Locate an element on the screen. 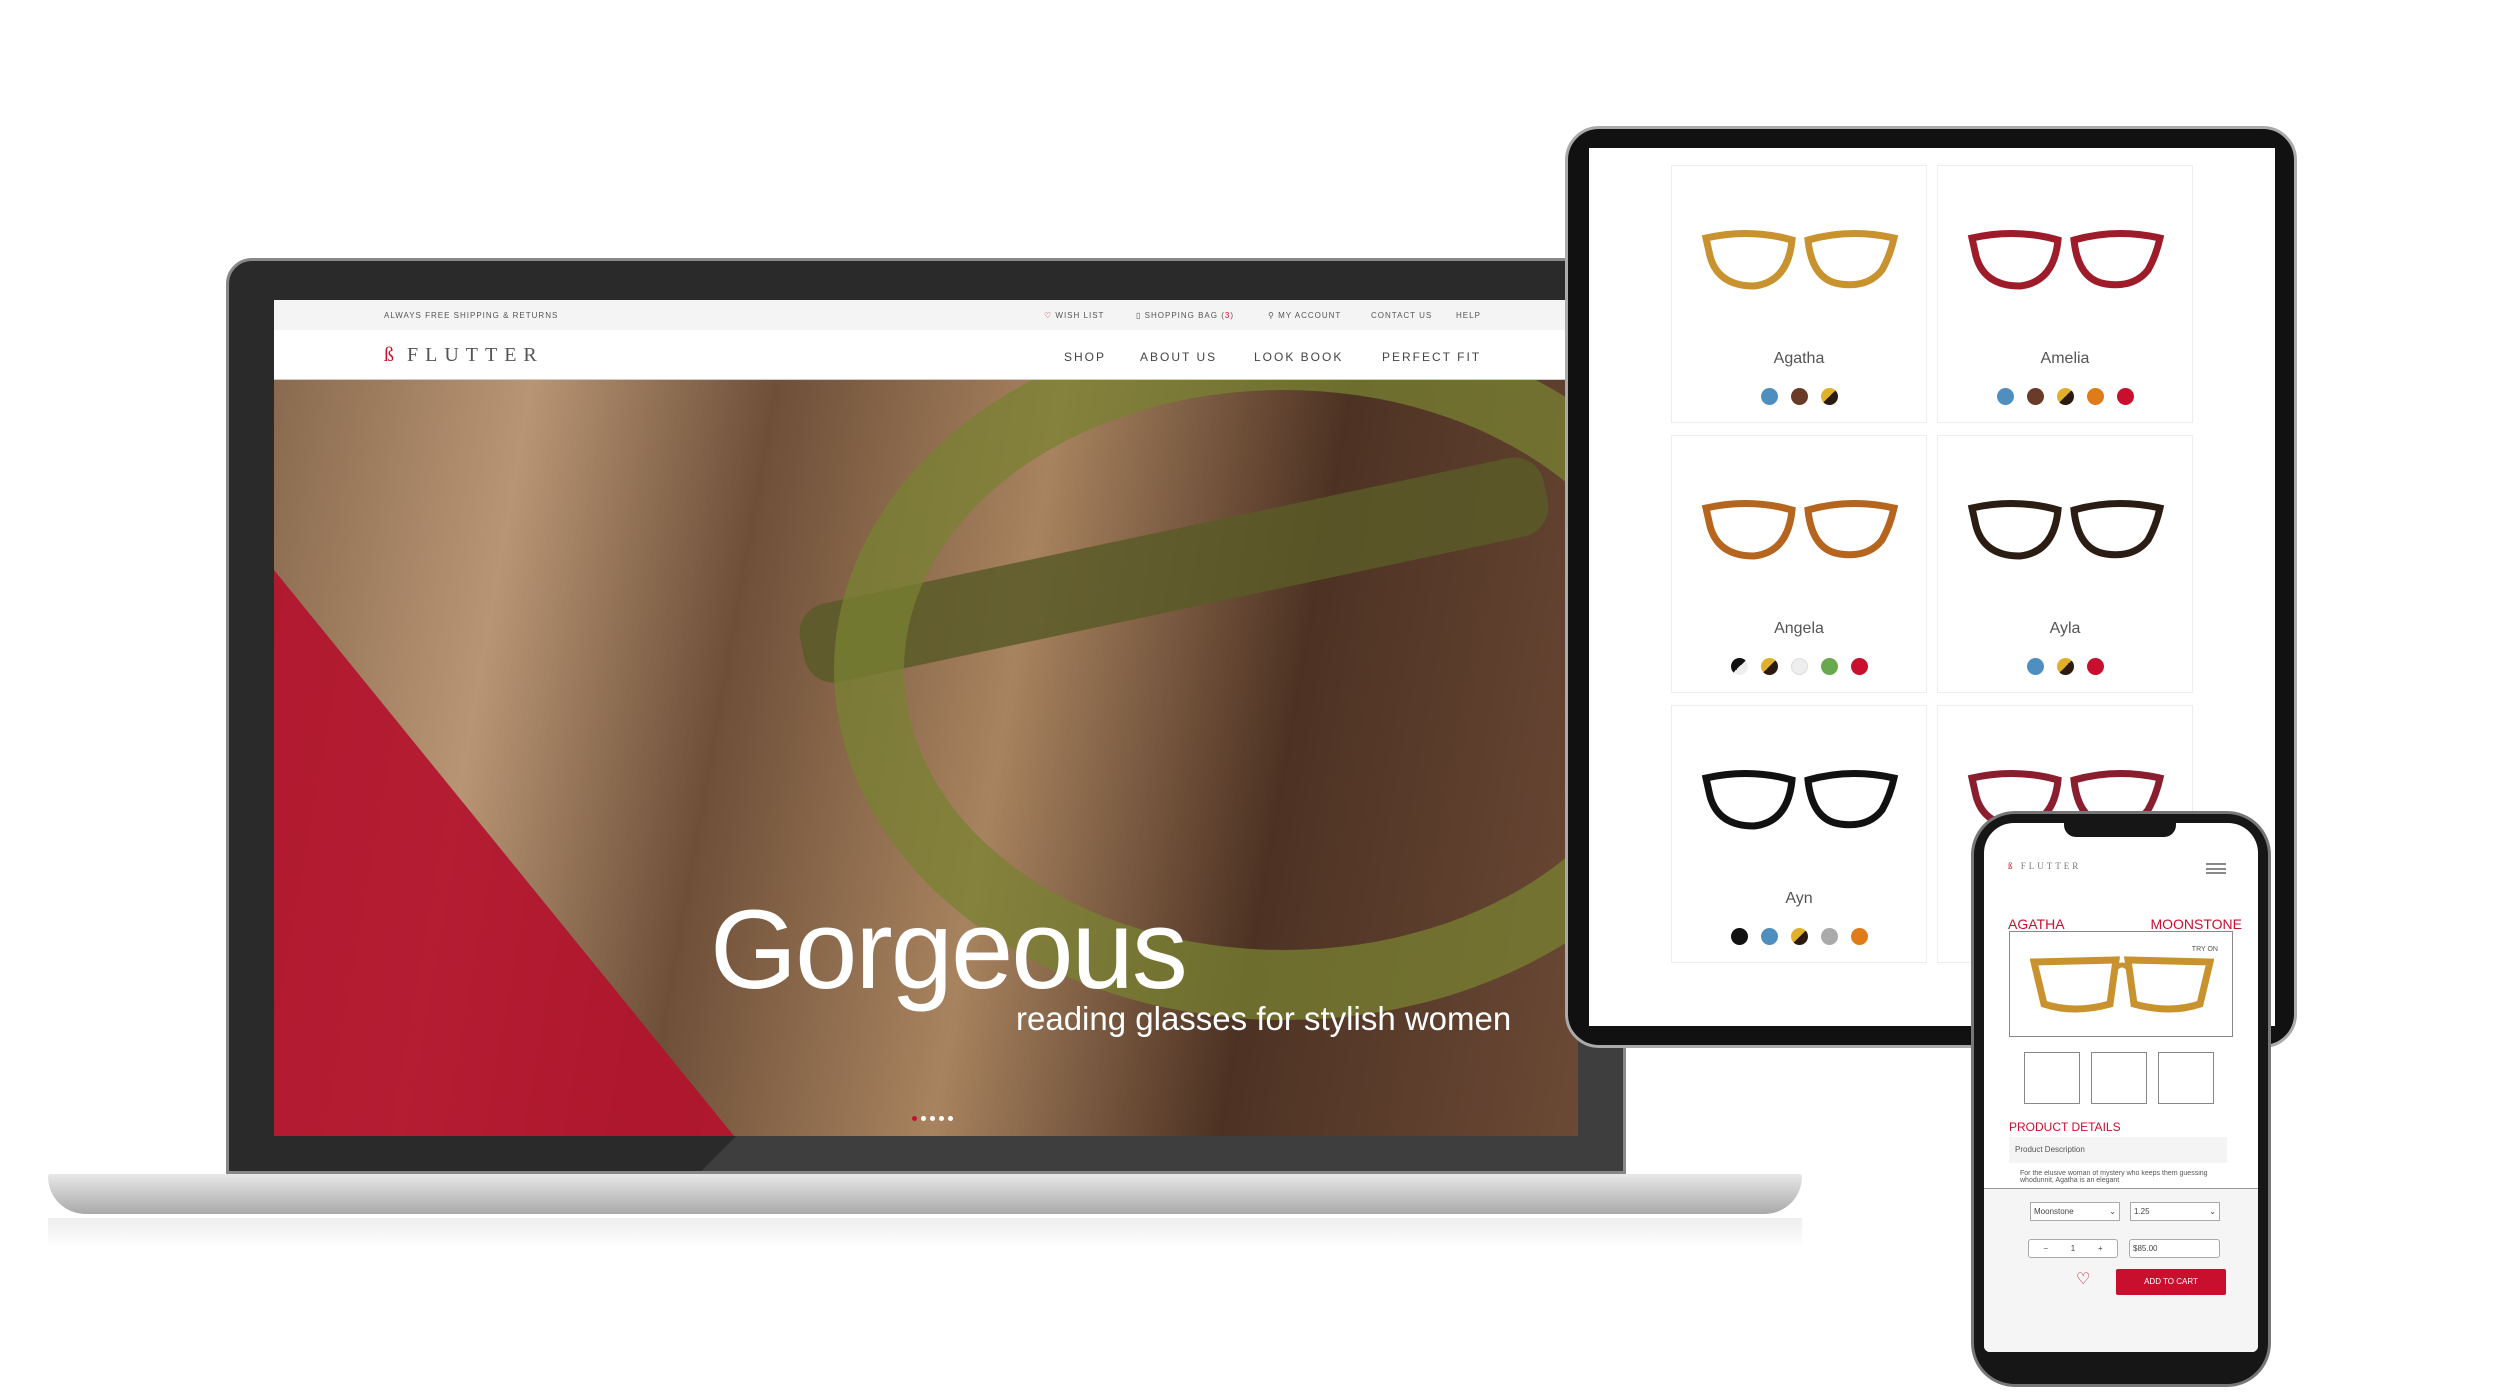 Image resolution: width=2500 pixels, height=1400 pixels. product-details-title: PRODUCT DETAILS is located at coordinates (2065, 1127).